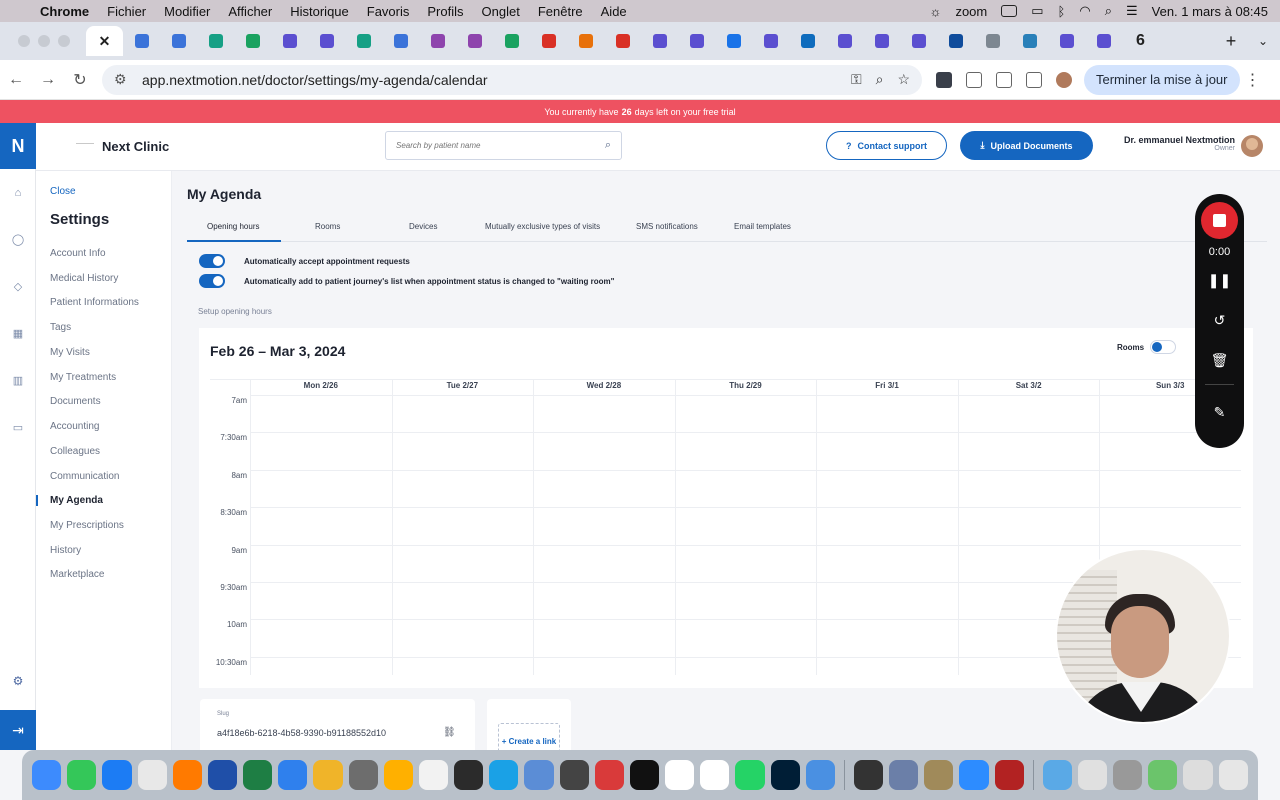  I want to click on menu-modifier: Modifier, so click(187, 11).